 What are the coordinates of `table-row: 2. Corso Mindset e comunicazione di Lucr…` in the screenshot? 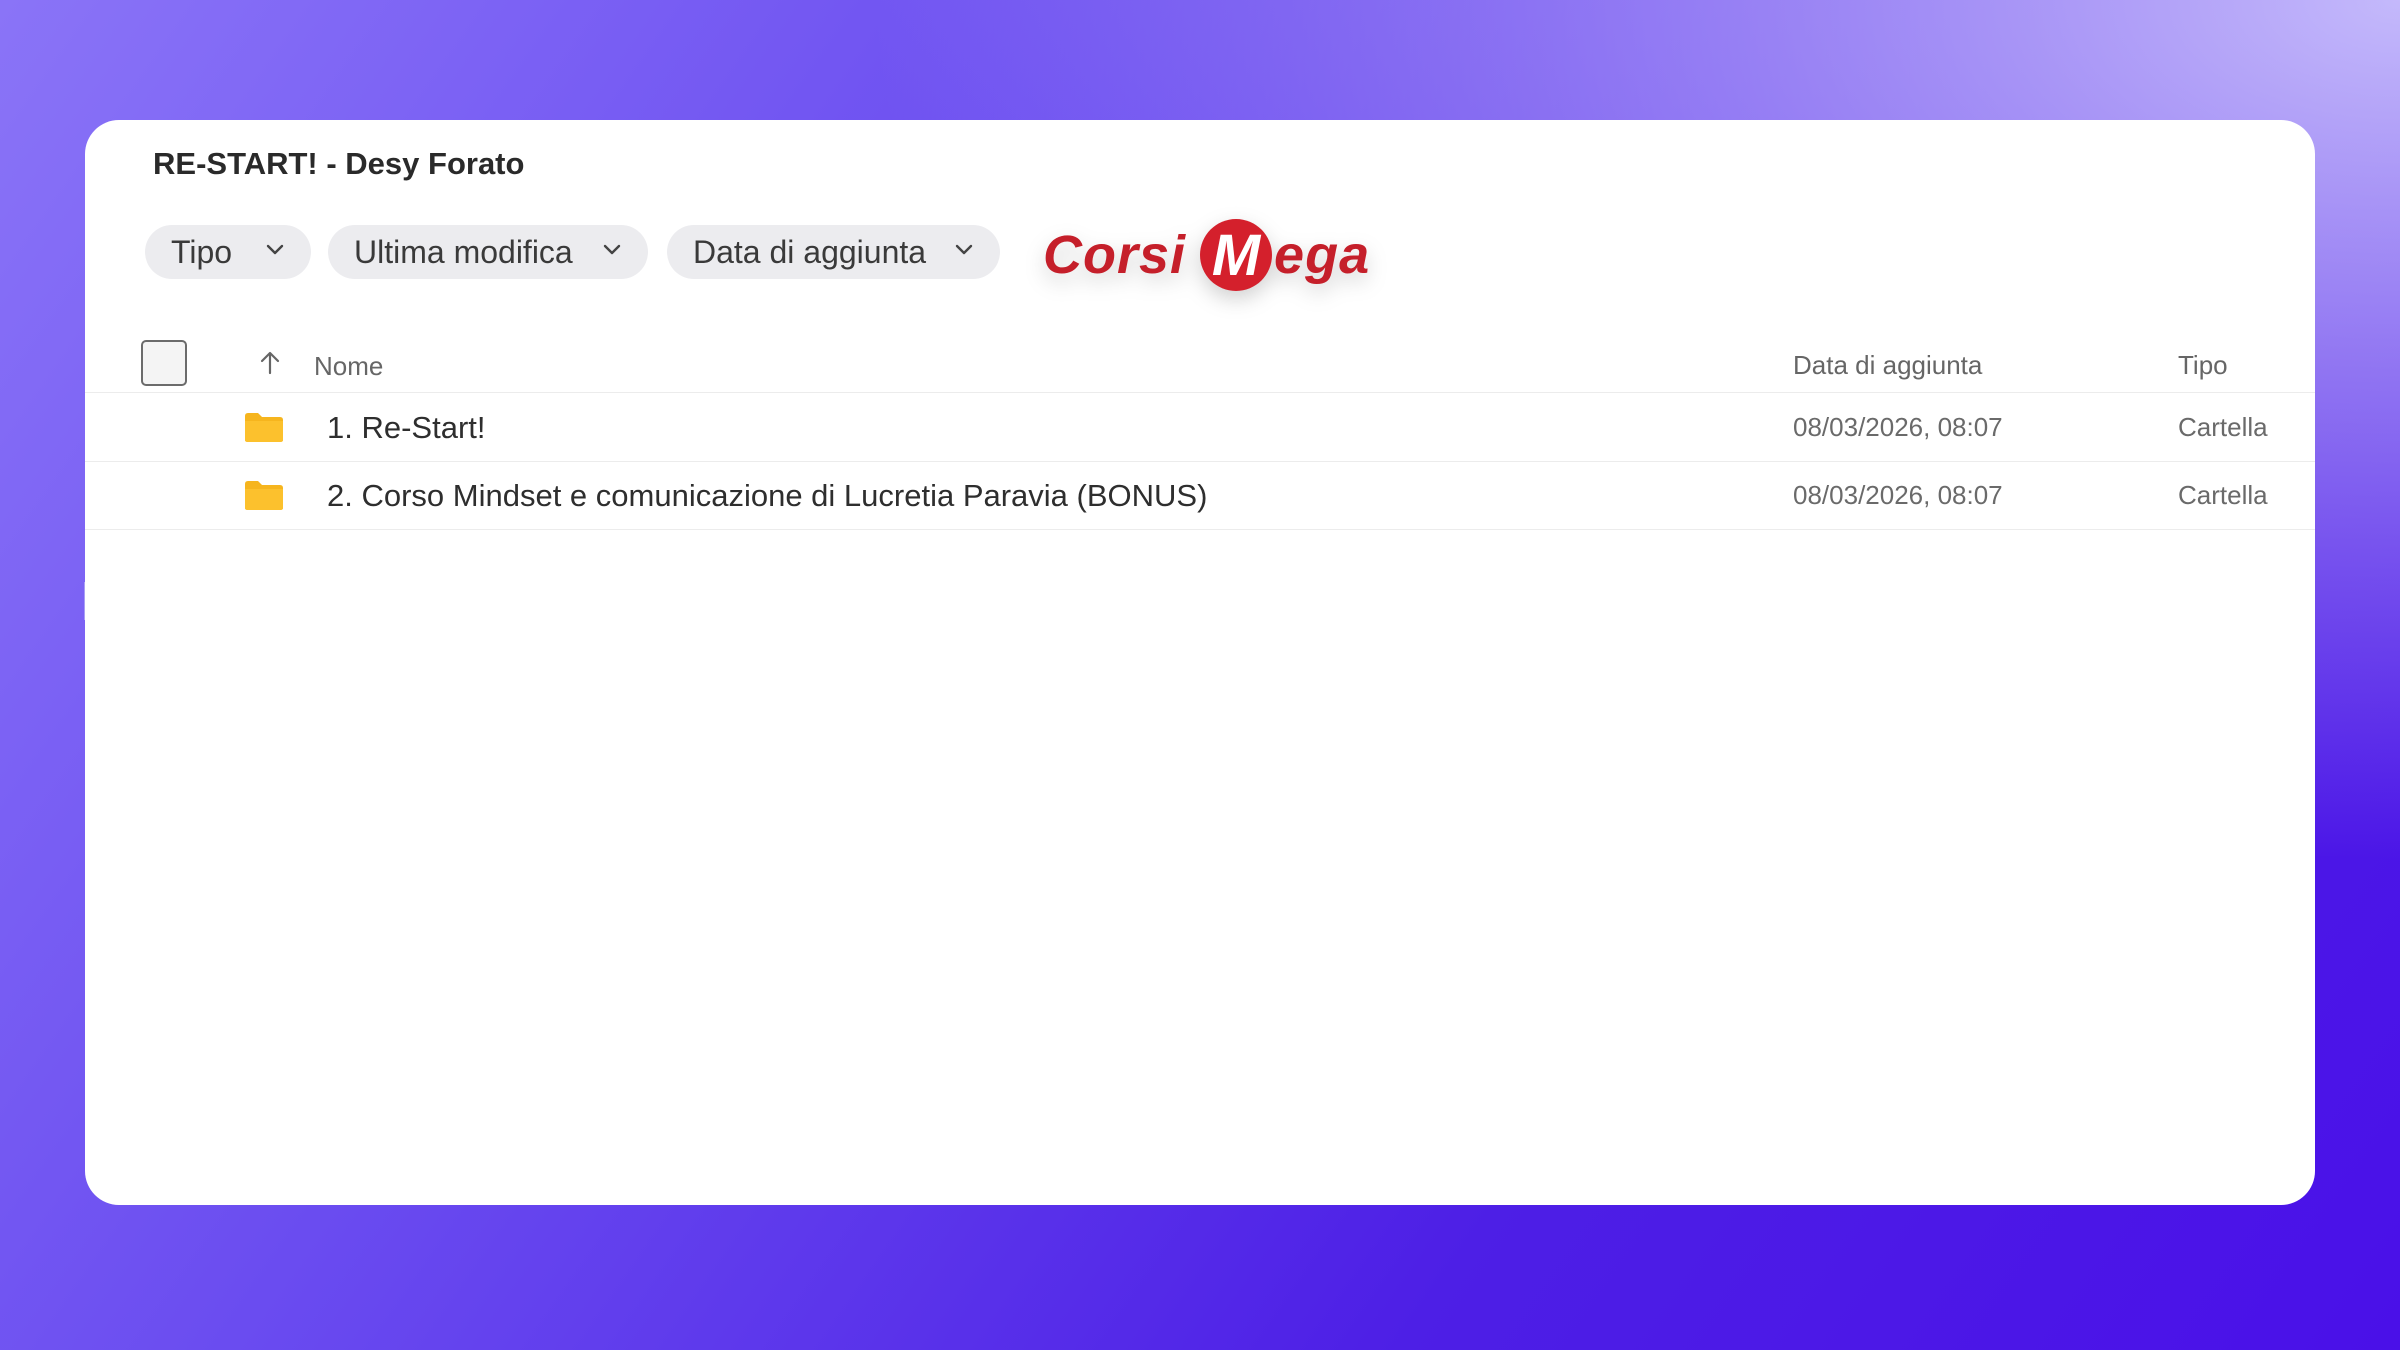 It's located at (1200, 496).